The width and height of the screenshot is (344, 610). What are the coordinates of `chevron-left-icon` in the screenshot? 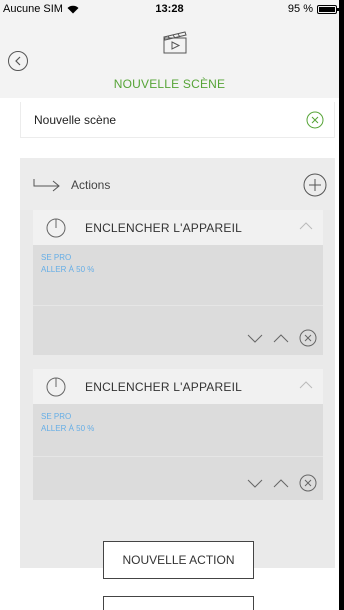 It's located at (18, 61).